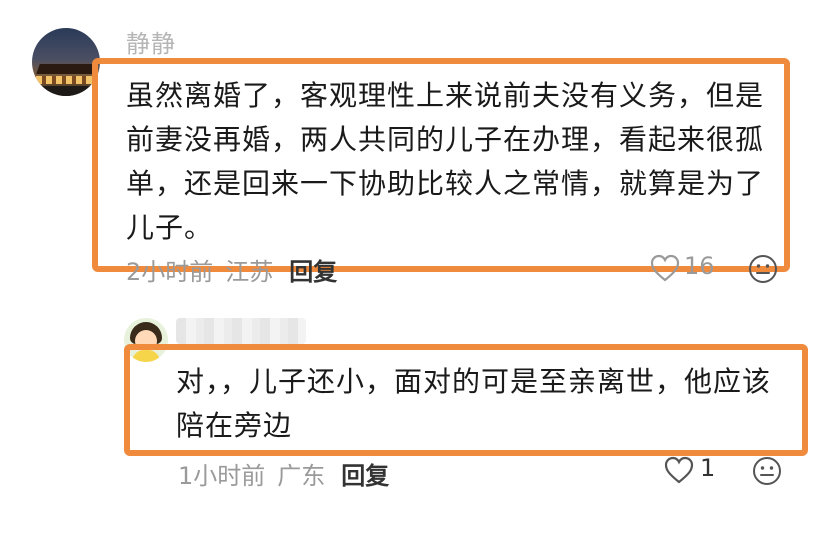 The height and width of the screenshot is (543, 828). What do you see at coordinates (249, 272) in the screenshot?
I see `comment-location: 江苏` at bounding box center [249, 272].